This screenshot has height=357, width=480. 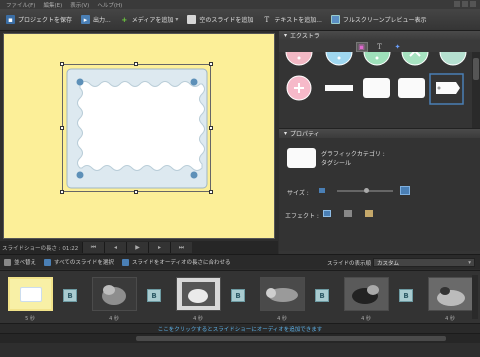 I want to click on fit-to-audio-button: スライドをオーディオの長さに合わせる, so click(x=176, y=262).